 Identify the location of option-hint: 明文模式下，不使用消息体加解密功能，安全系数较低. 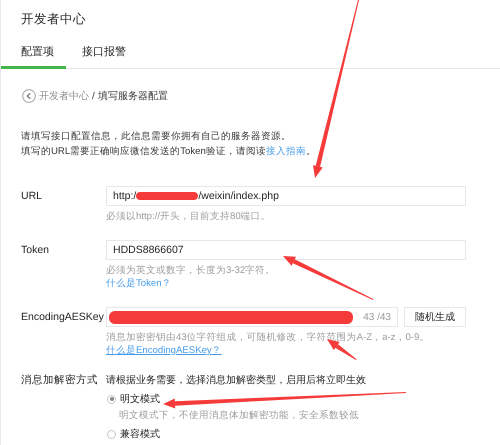
(239, 415).